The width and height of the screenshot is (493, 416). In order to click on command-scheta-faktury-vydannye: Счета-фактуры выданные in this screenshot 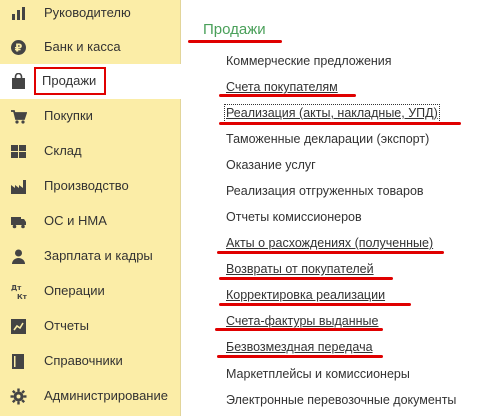, I will do `click(302, 321)`.